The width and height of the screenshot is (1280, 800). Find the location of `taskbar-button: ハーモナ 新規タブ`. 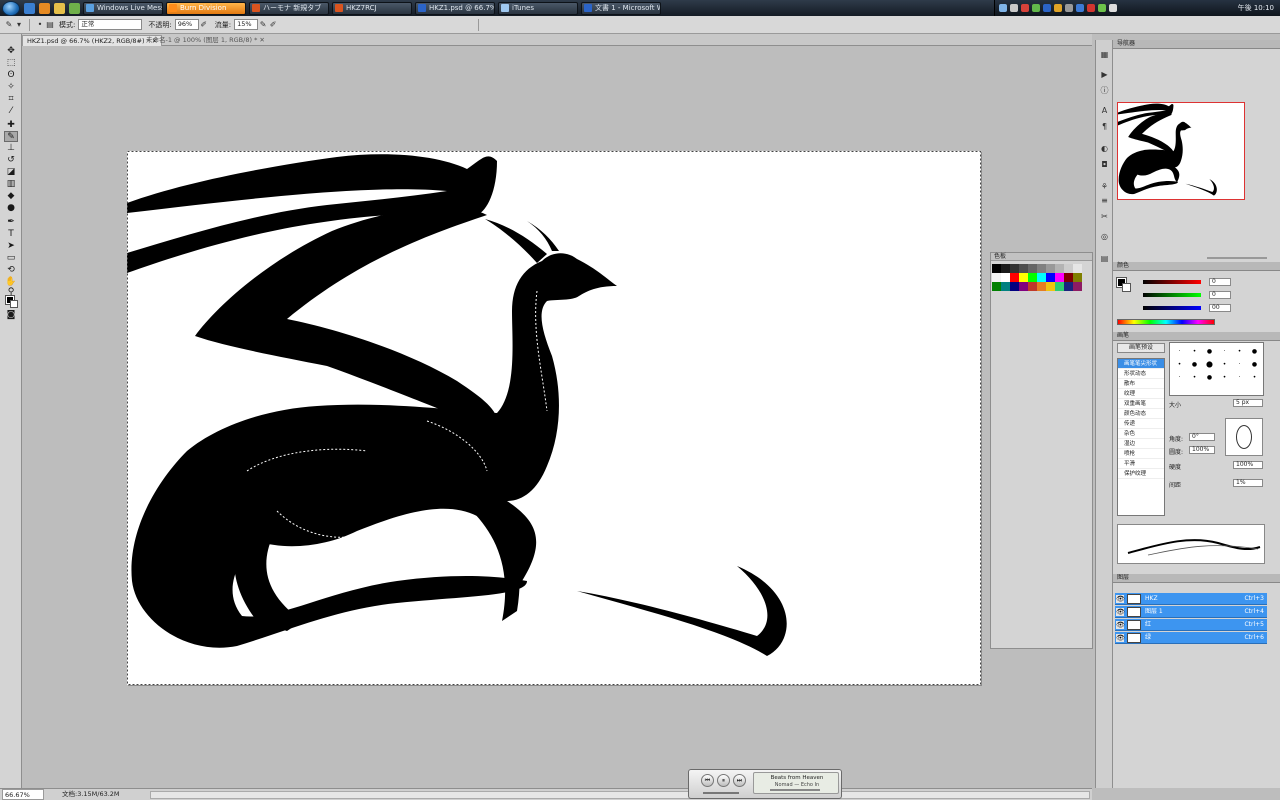

taskbar-button: ハーモナ 新規タブ is located at coordinates (289, 8).